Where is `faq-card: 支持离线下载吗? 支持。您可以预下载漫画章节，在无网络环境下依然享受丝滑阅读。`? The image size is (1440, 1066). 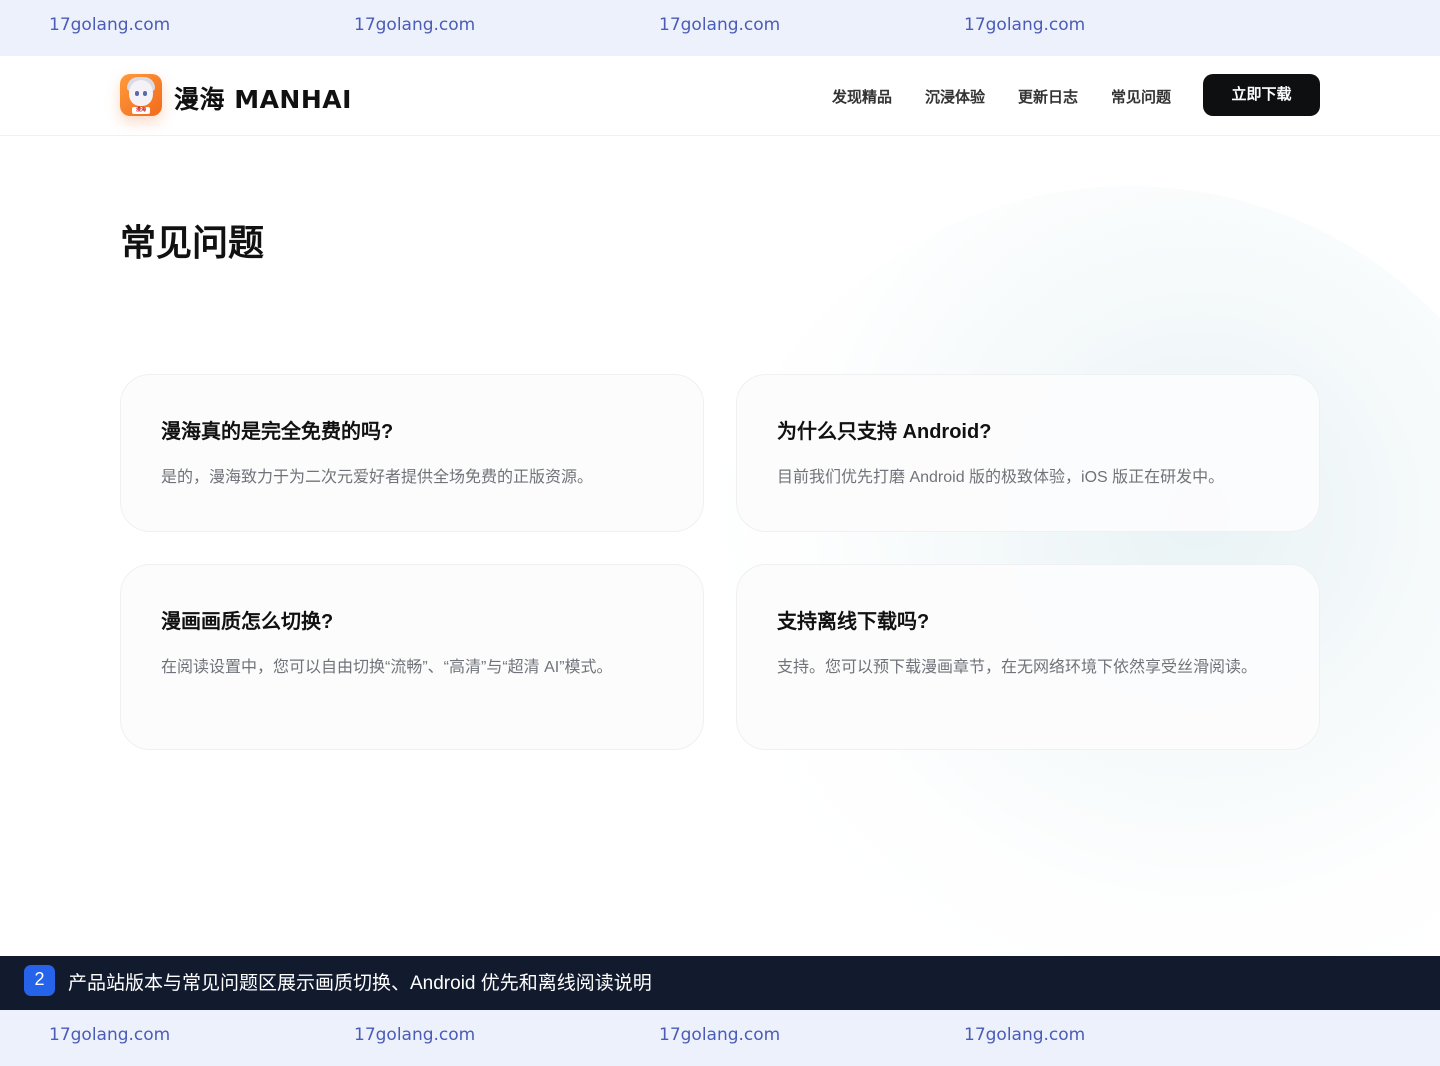
faq-card: 支持离线下载吗? 支持。您可以预下载漫画章节，在无网络环境下依然享受丝滑阅读。 is located at coordinates (1028, 657).